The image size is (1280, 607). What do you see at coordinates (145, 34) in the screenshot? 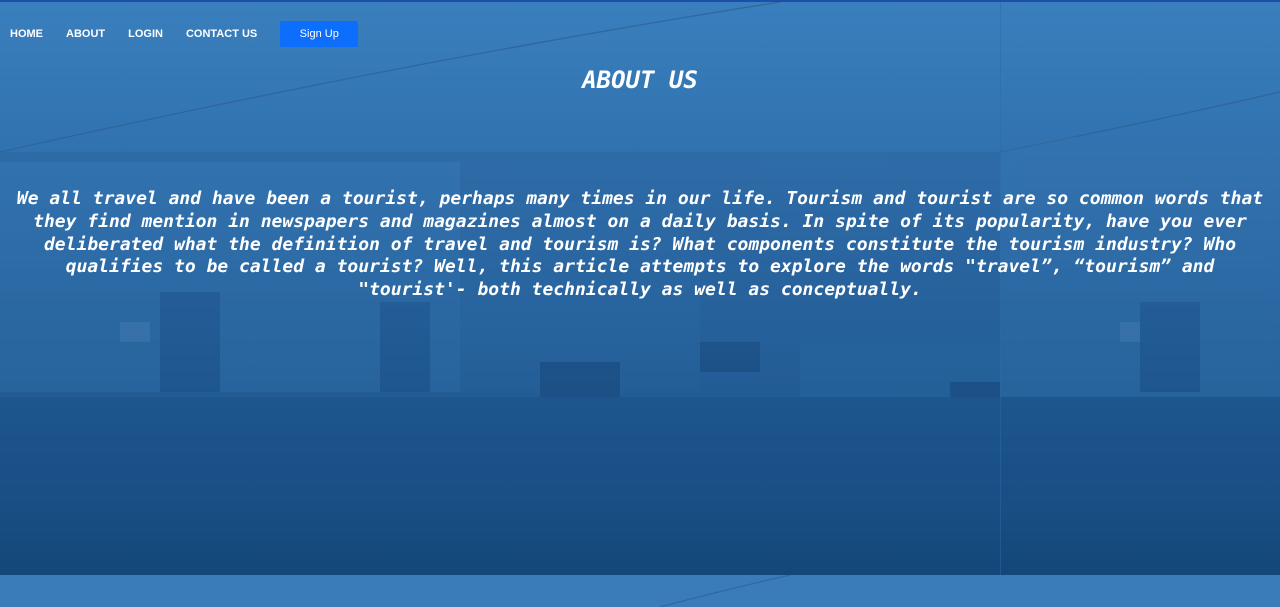
I see `nav-login-link: LOGIN` at bounding box center [145, 34].